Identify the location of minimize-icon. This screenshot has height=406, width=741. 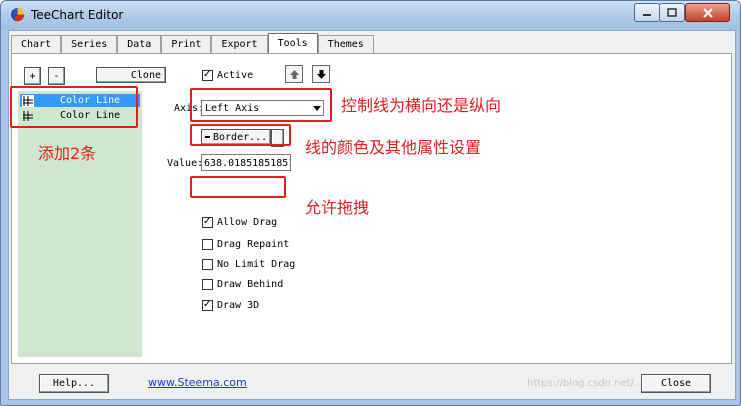
(647, 14).